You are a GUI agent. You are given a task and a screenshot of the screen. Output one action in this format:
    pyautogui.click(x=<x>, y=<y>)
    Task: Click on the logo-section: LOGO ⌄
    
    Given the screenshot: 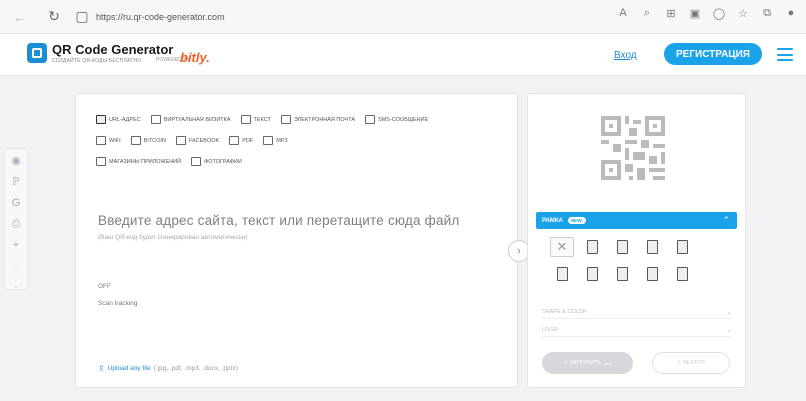 What is the action you would take?
    pyautogui.click(x=637, y=330)
    